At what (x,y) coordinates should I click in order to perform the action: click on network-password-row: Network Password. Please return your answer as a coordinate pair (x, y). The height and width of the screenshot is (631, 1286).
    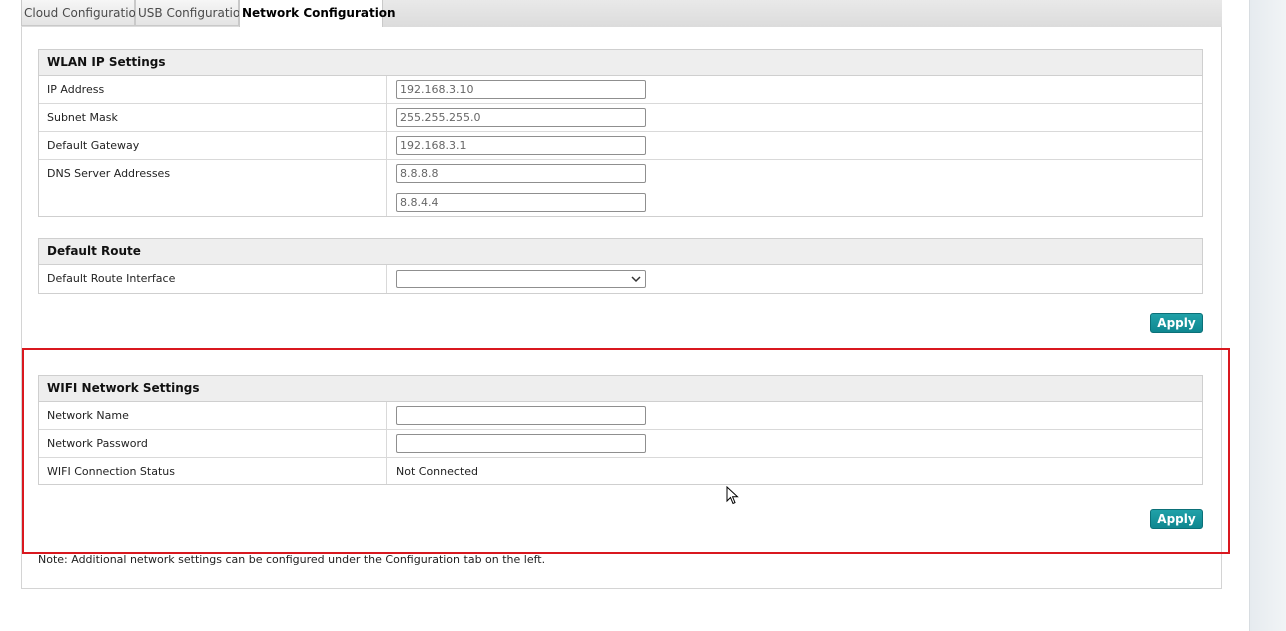
    Looking at the image, I should click on (620, 444).